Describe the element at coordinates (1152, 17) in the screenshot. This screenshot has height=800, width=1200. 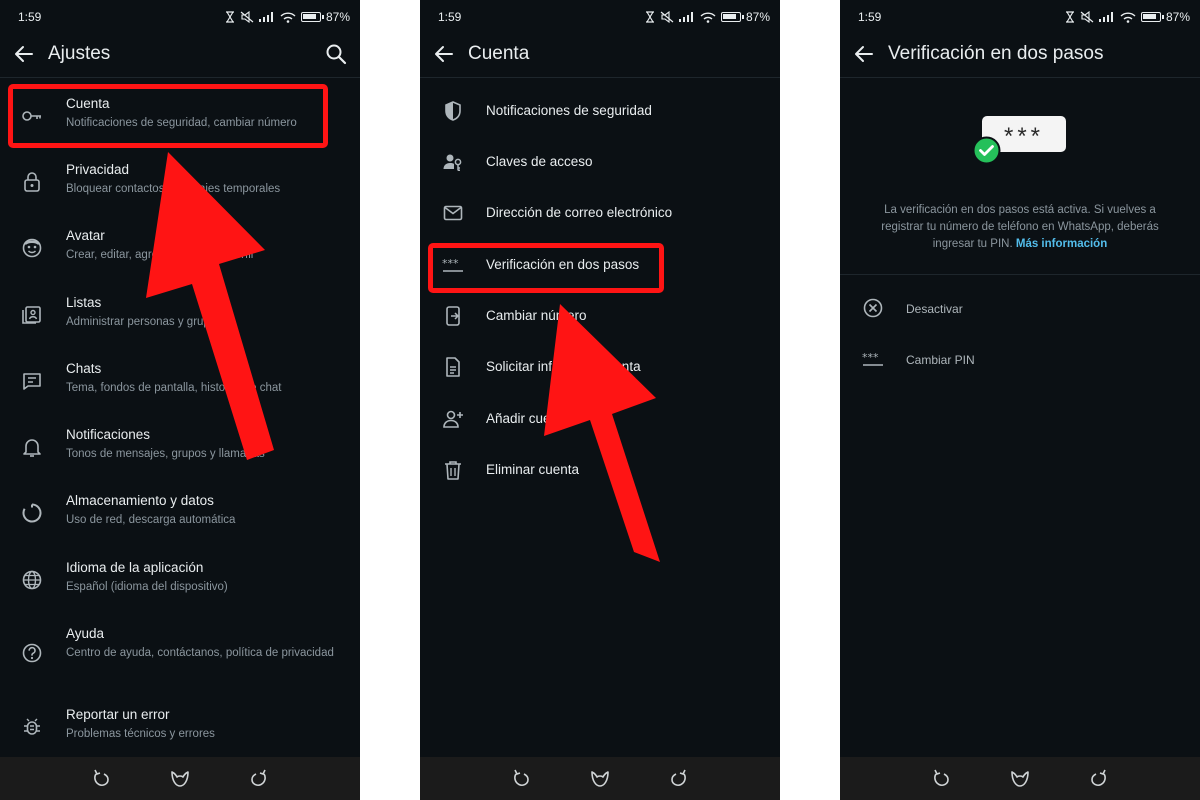
I see `battery-icon` at that location.